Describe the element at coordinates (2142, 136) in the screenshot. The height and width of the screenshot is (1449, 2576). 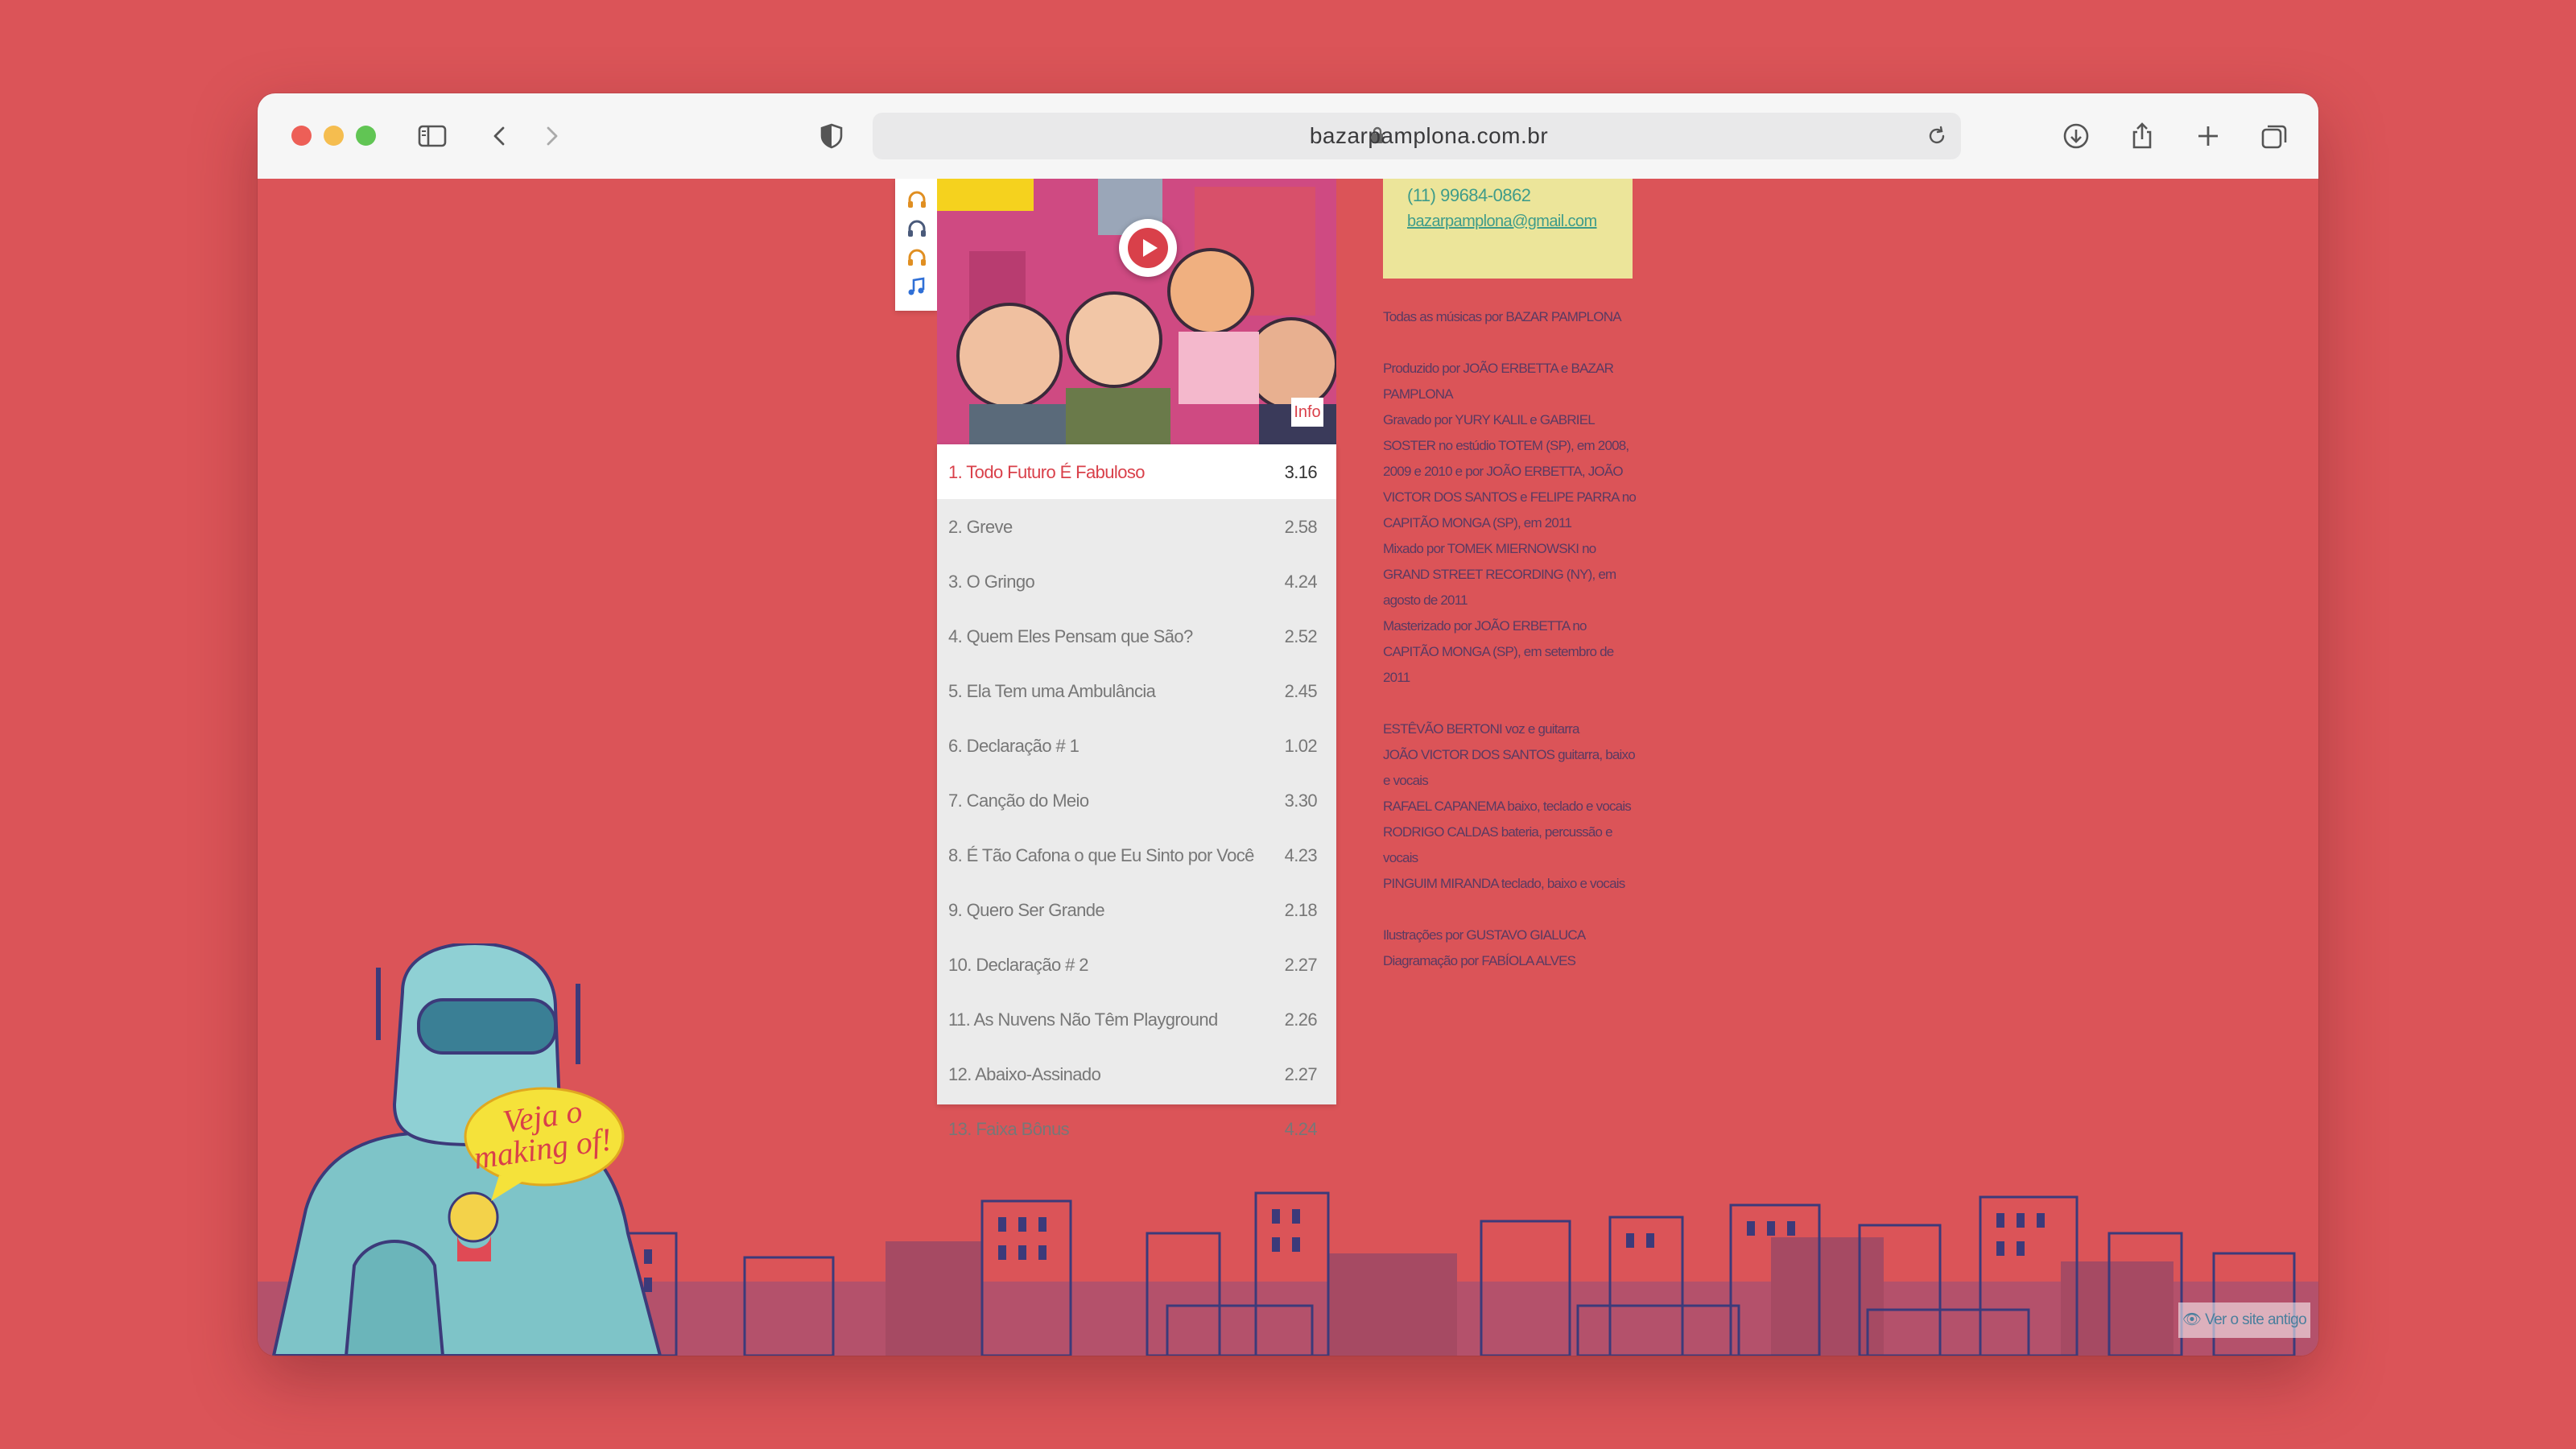
I see `share-icon` at that location.